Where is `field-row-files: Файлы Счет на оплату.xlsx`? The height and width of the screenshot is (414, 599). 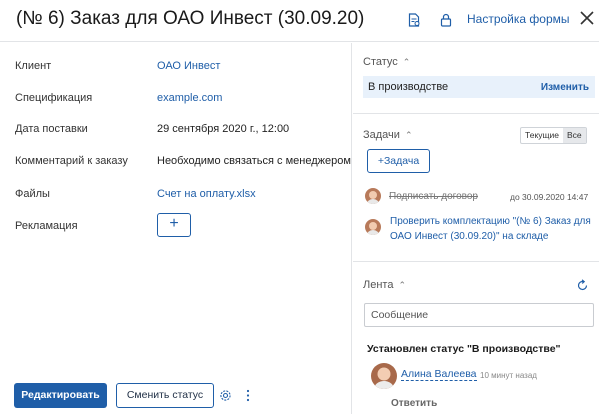 field-row-files: Файлы Счет на оплату.xlsx is located at coordinates (176, 195).